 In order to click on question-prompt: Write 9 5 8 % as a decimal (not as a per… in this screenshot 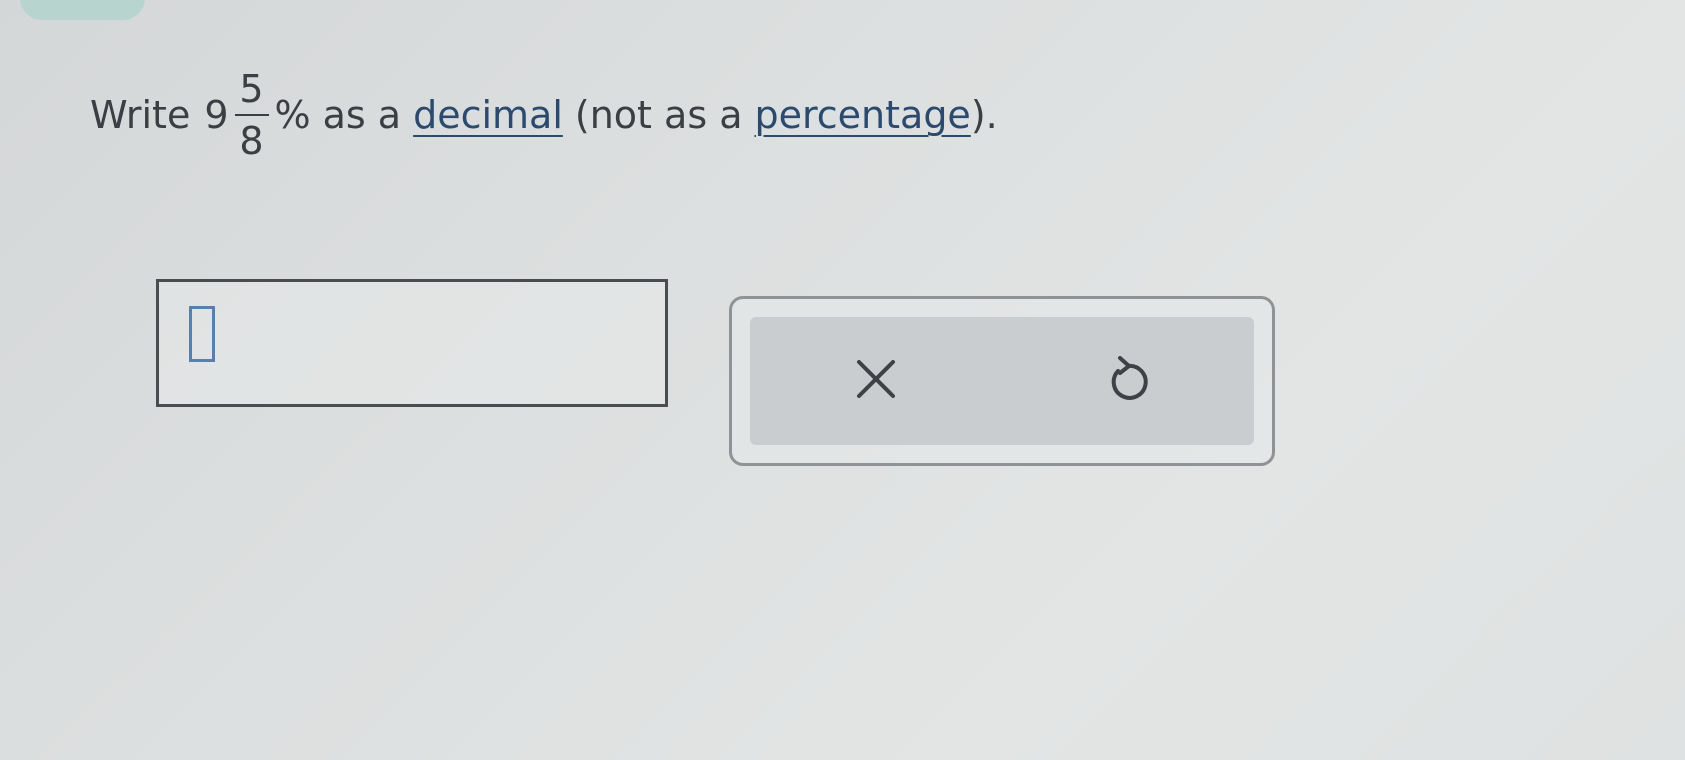, I will do `click(544, 115)`.